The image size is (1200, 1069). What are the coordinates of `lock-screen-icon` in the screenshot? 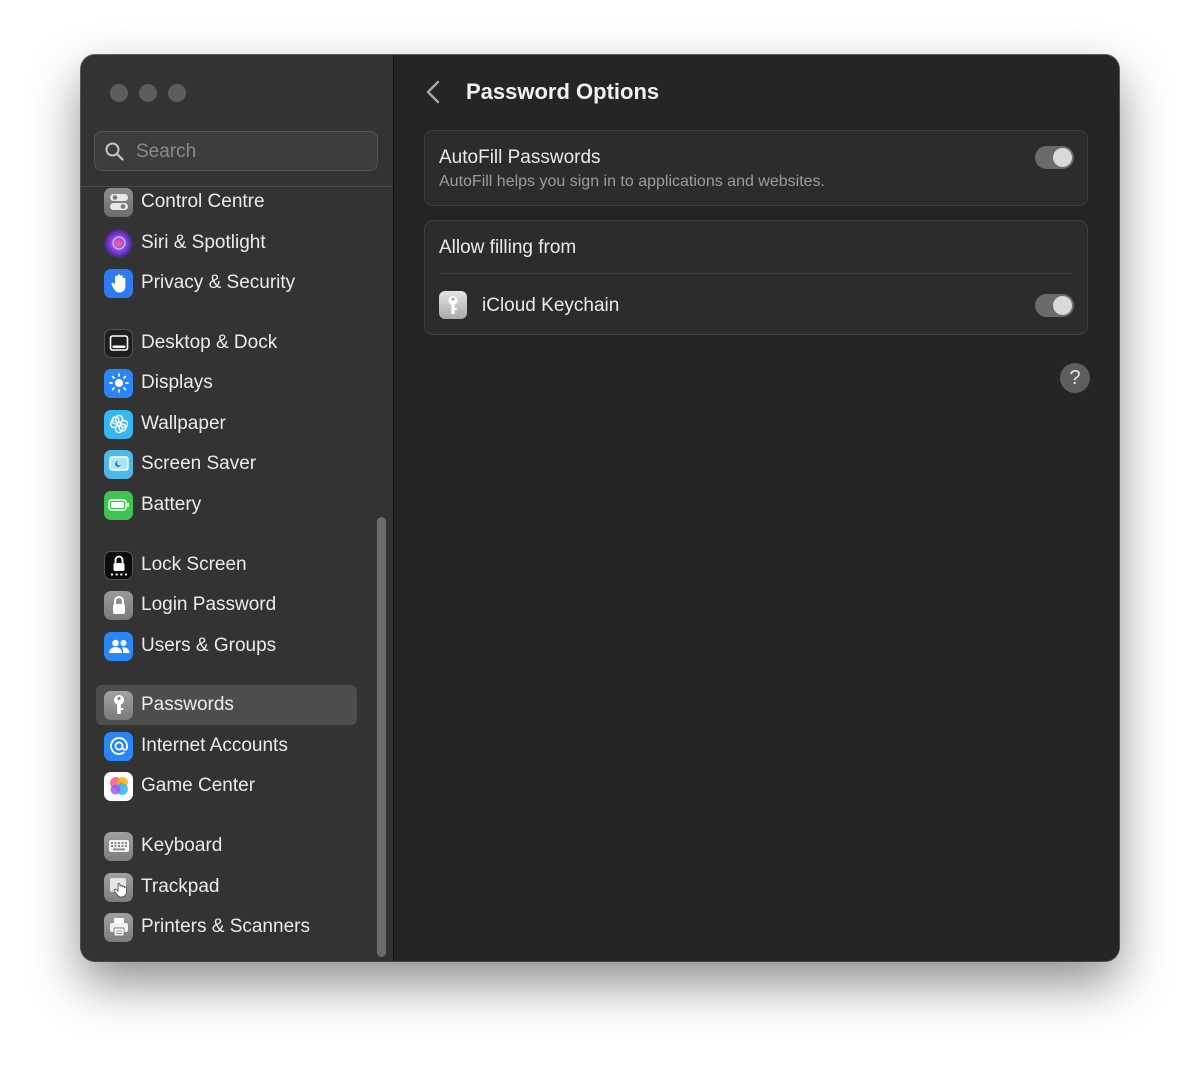 It's located at (118, 565).